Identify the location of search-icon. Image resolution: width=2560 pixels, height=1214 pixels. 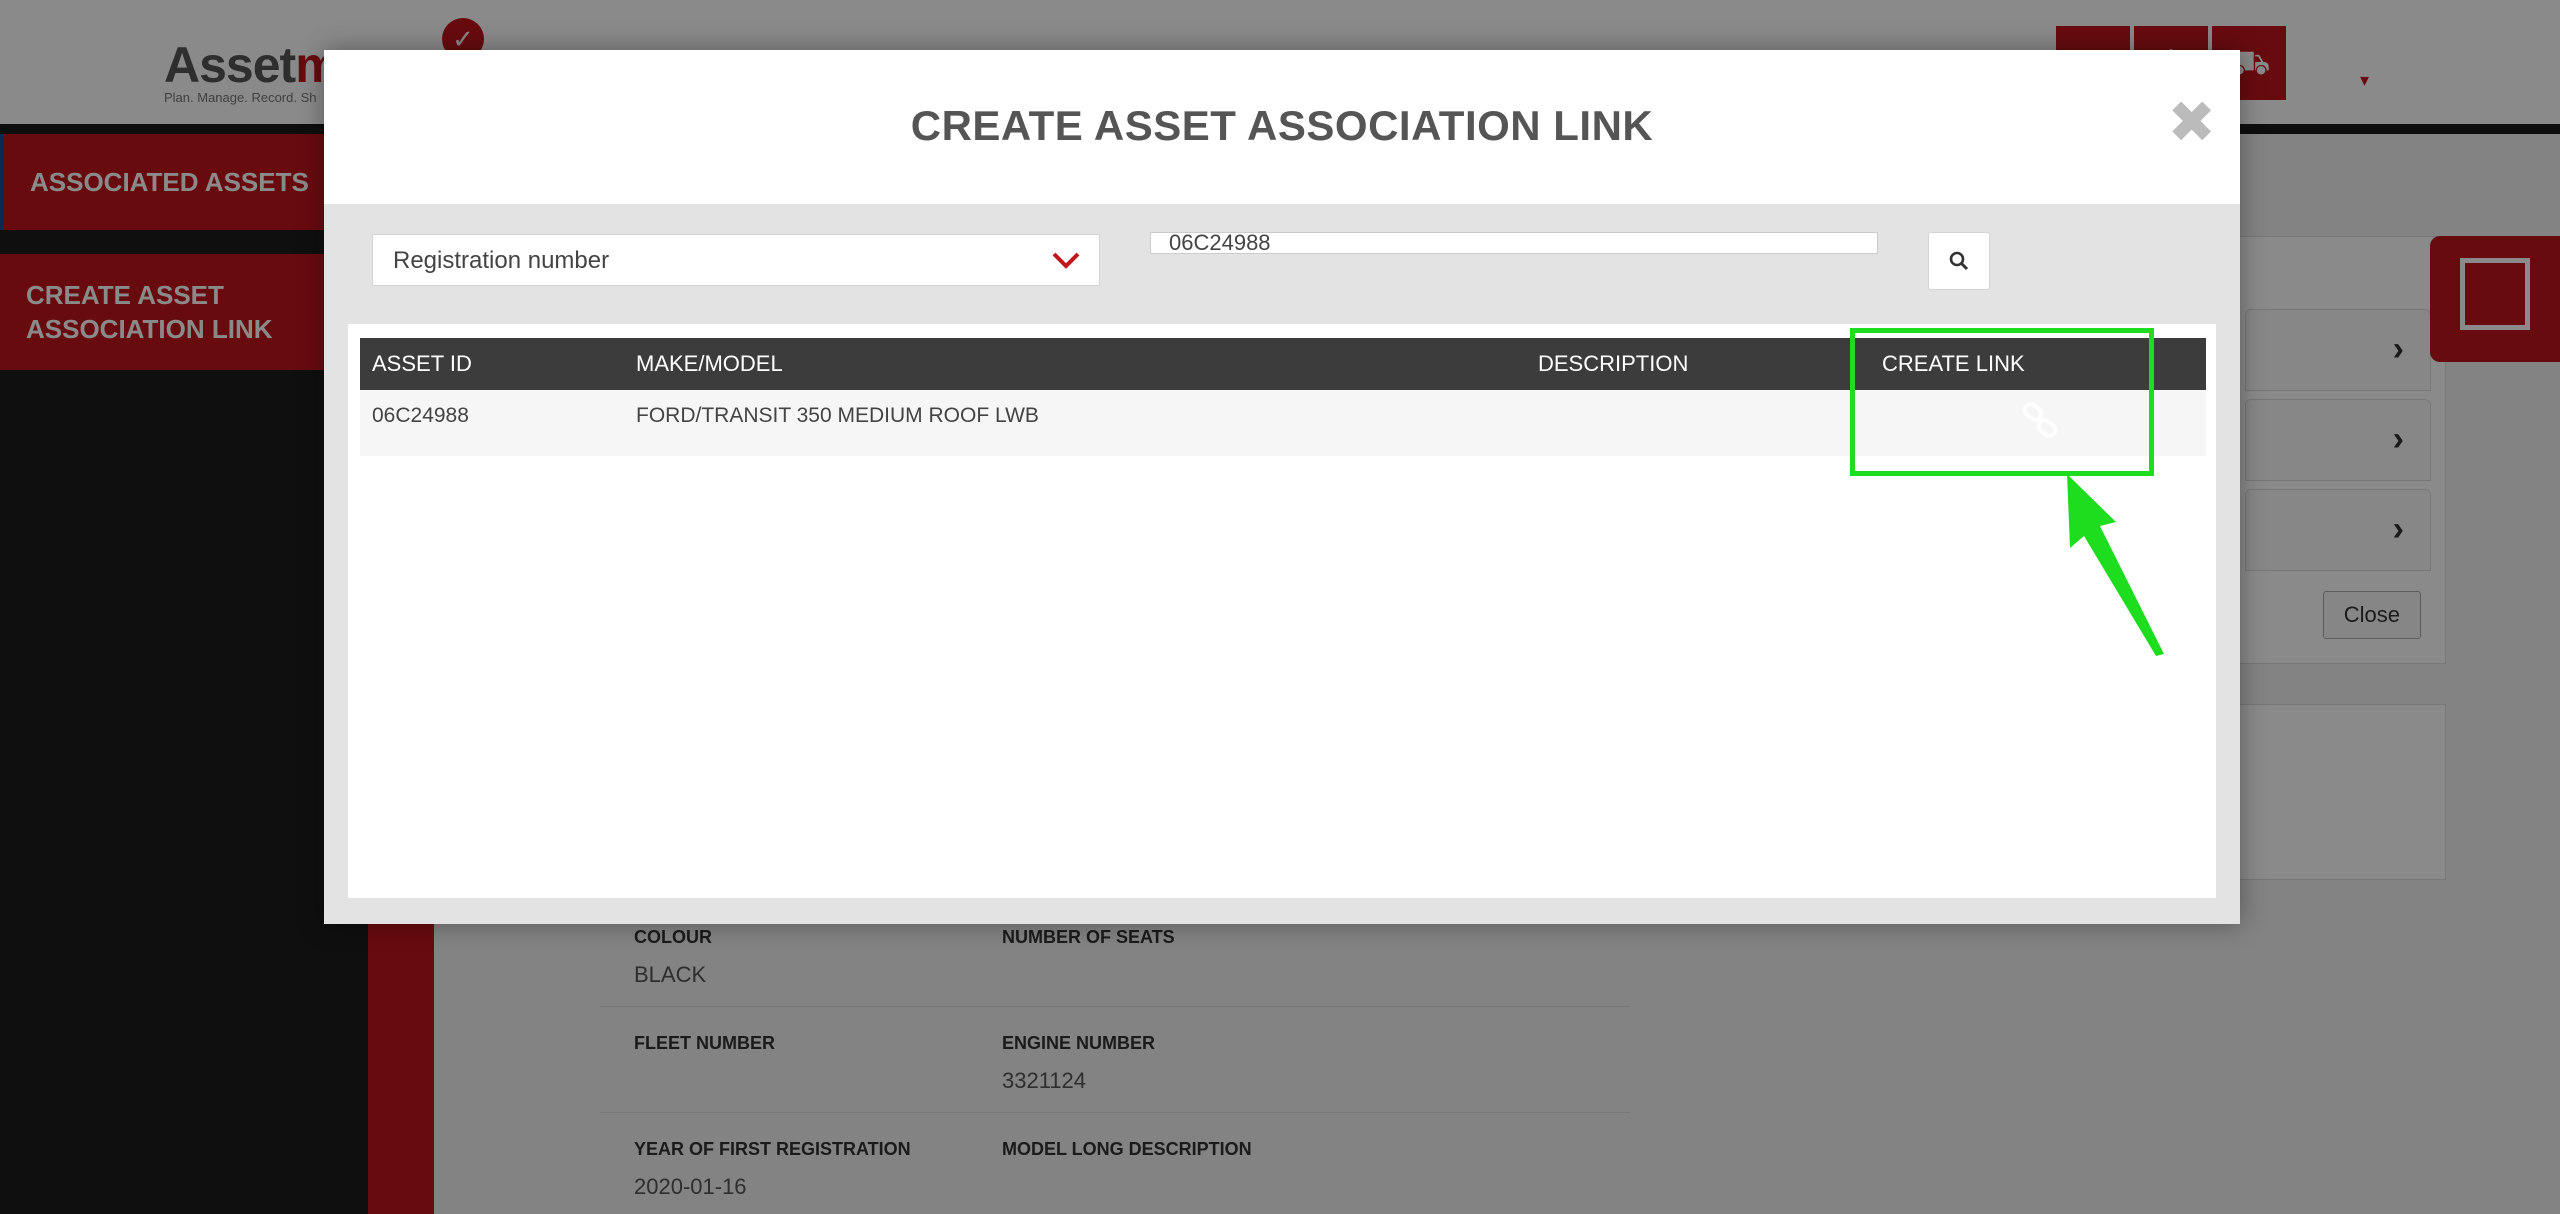
(1959, 261).